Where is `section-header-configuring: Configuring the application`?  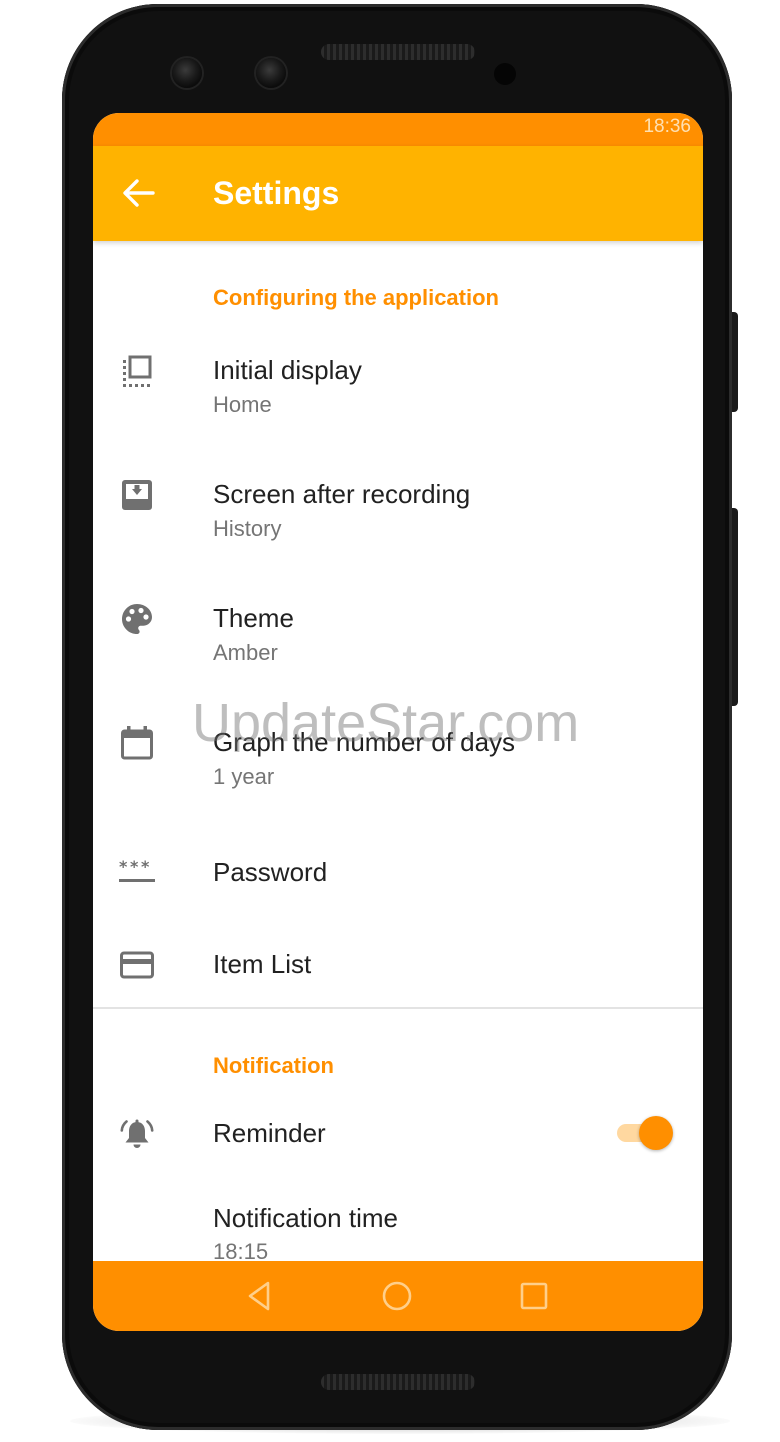
section-header-configuring: Configuring the application is located at coordinates (356, 297).